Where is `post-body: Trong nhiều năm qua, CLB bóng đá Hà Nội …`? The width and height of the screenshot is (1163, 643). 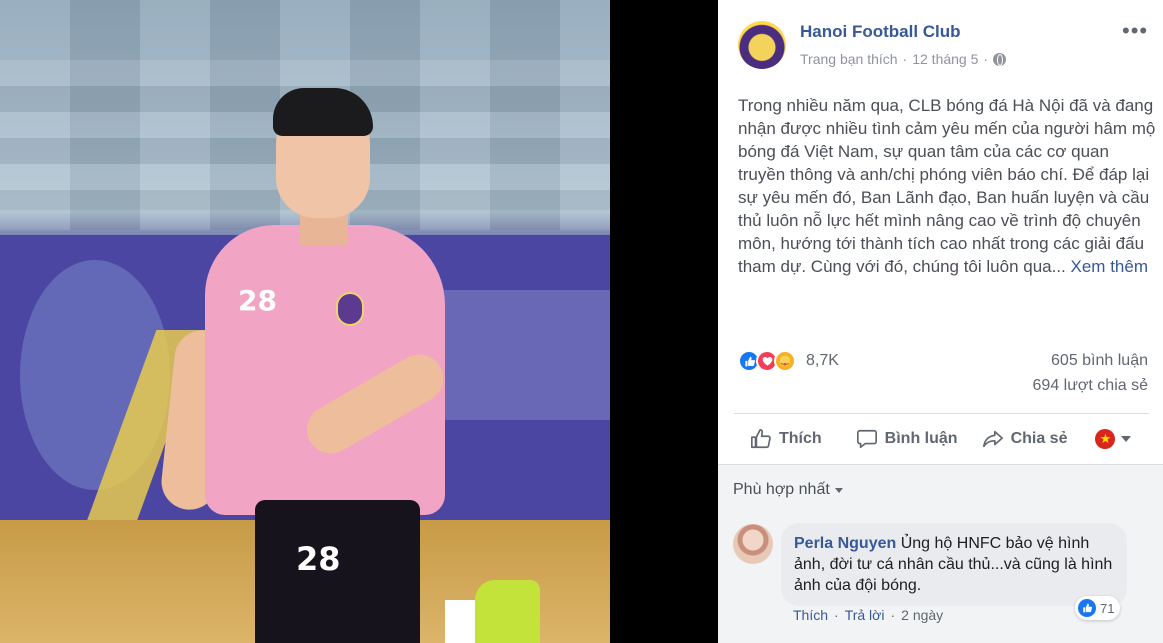 post-body: Trong nhiều năm qua, CLB bóng đá Hà Nội … is located at coordinates (947, 186).